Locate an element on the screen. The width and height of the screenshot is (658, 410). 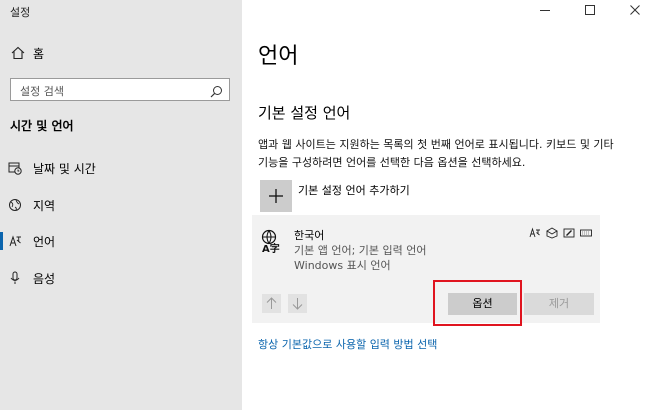
add-language-label: 기본 설정 언어 추가하기 is located at coordinates (354, 190).